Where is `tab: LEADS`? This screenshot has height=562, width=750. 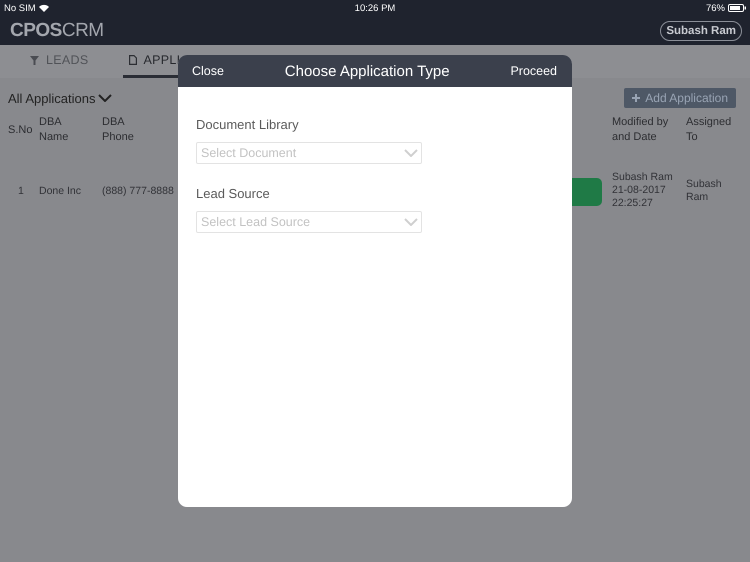 tab: LEADS is located at coordinates (59, 61).